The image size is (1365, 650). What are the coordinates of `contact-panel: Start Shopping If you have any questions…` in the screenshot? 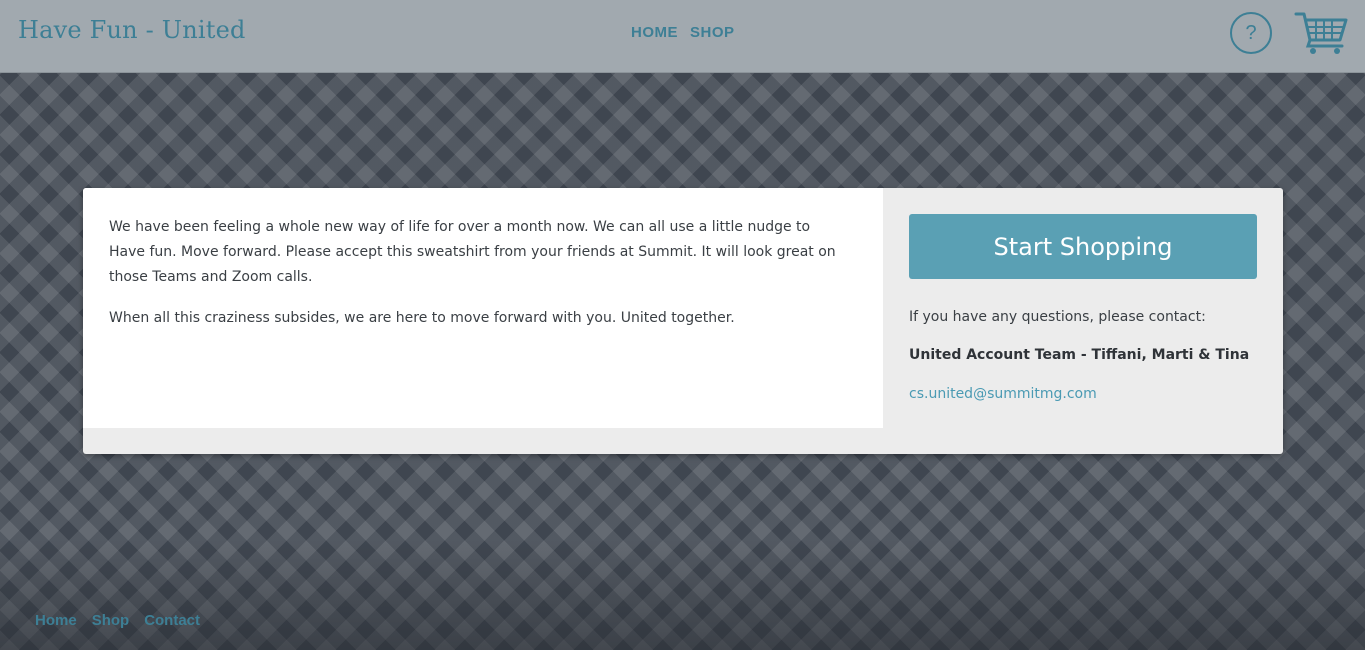 It's located at (1083, 308).